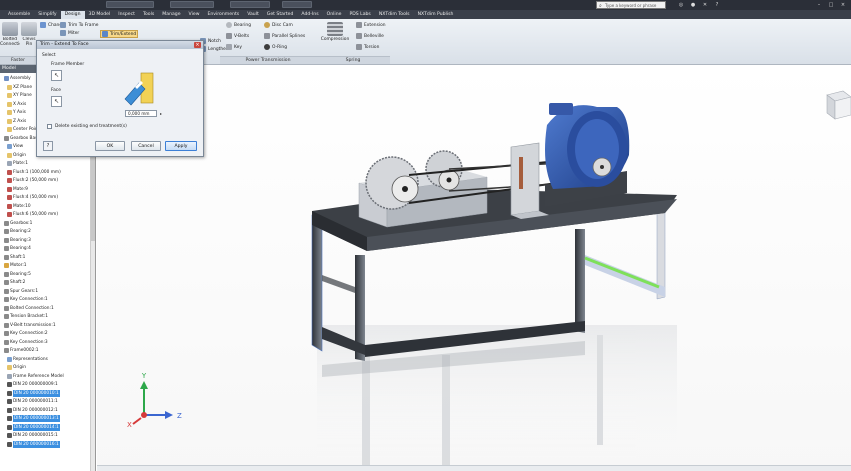  Describe the element at coordinates (843, 5) in the screenshot. I see `close-icon: ×` at that location.